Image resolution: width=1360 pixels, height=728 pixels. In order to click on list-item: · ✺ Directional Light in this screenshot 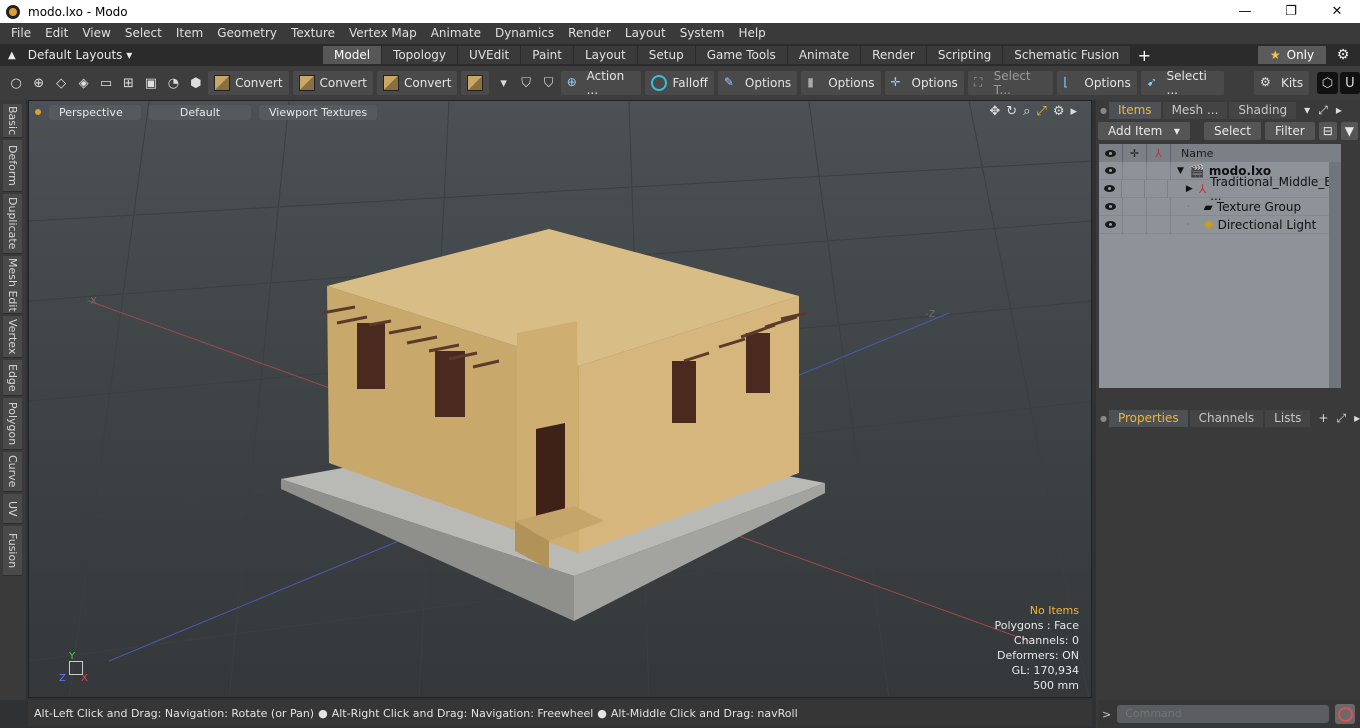, I will do `click(1220, 224)`.